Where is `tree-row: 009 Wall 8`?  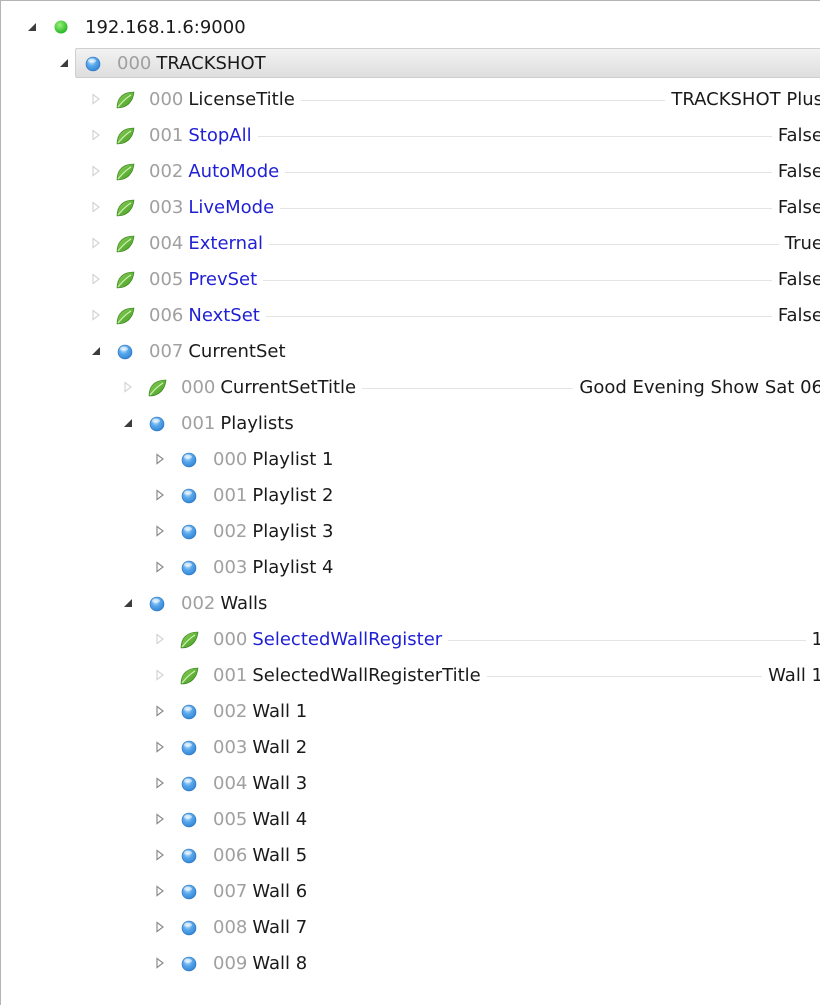
tree-row: 009 Wall 8 is located at coordinates (410, 965).